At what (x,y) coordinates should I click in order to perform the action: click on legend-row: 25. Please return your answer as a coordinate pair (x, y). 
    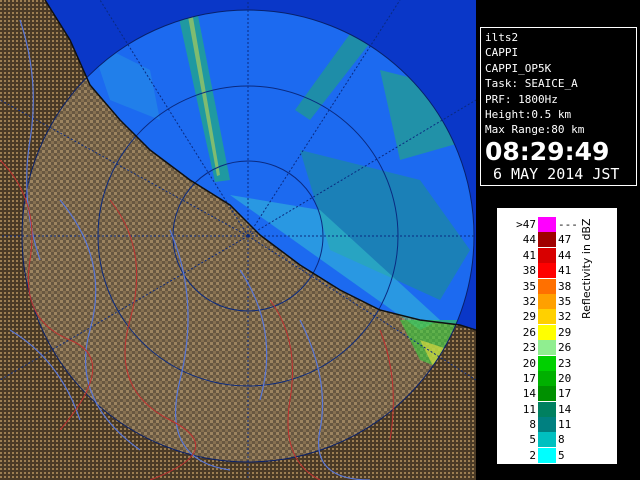
    Looking at the image, I should click on (555, 455).